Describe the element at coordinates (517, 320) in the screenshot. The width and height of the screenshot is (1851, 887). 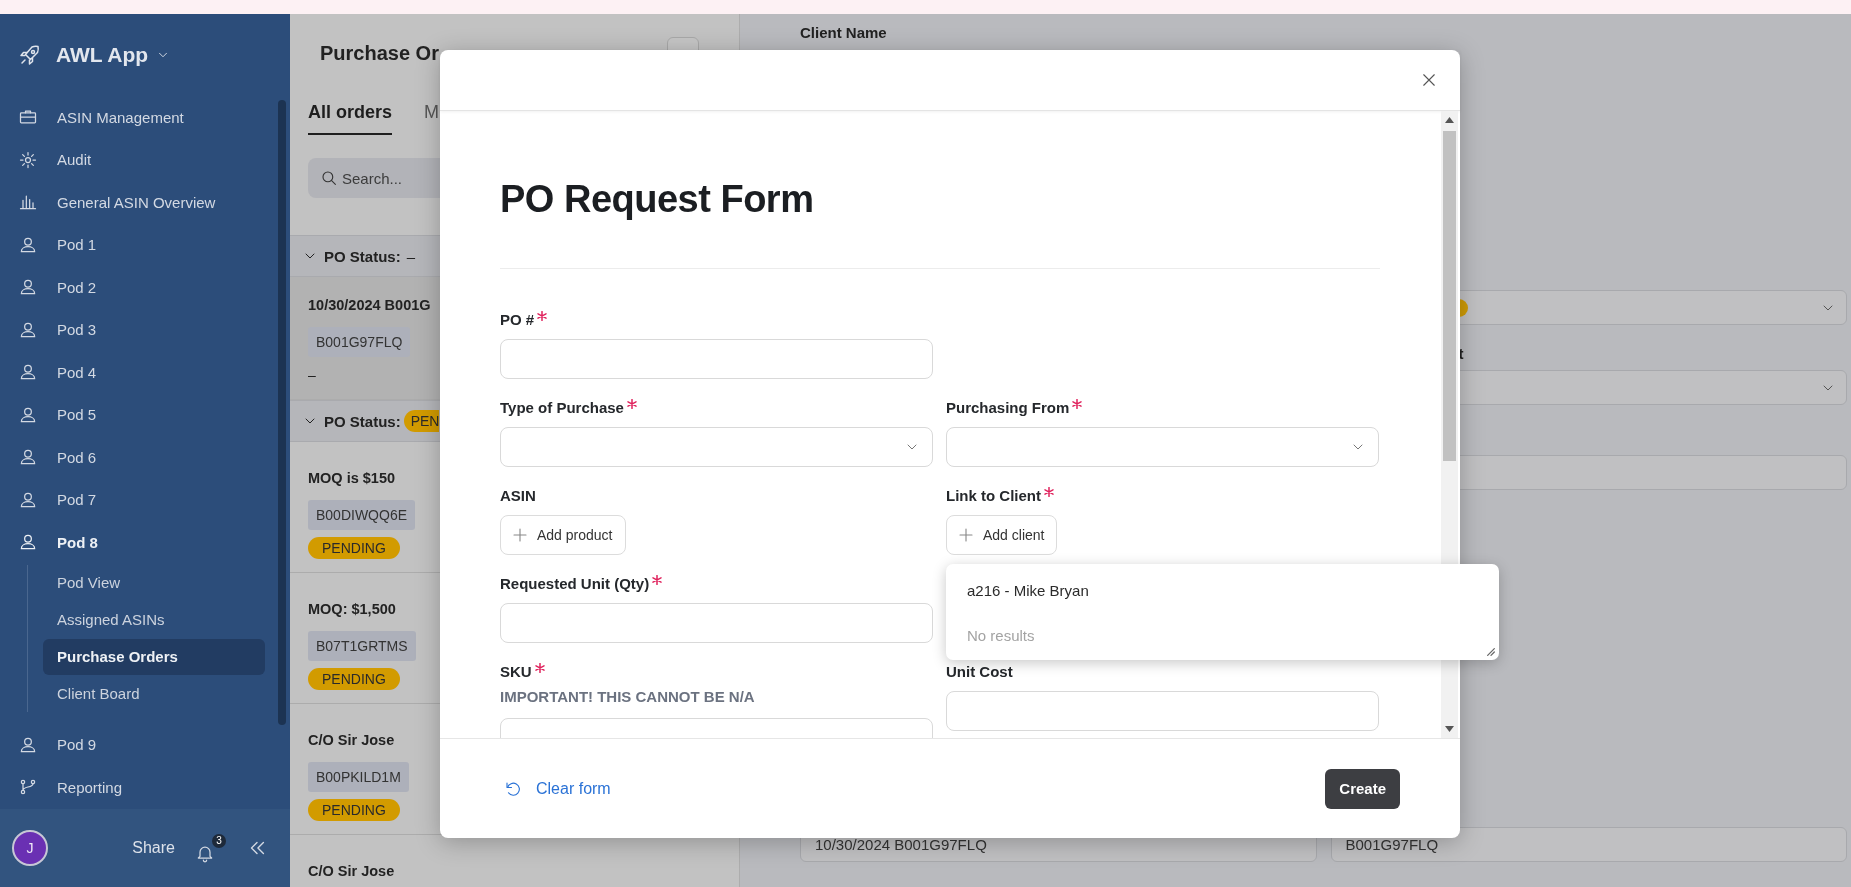
I see `field-label: PO #` at that location.